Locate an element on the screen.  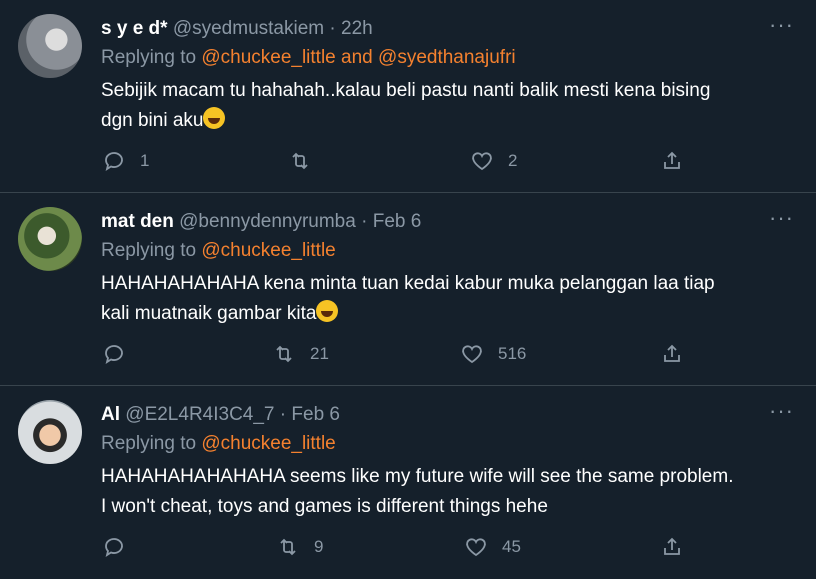
retweet-button is located at coordinates (307, 161).